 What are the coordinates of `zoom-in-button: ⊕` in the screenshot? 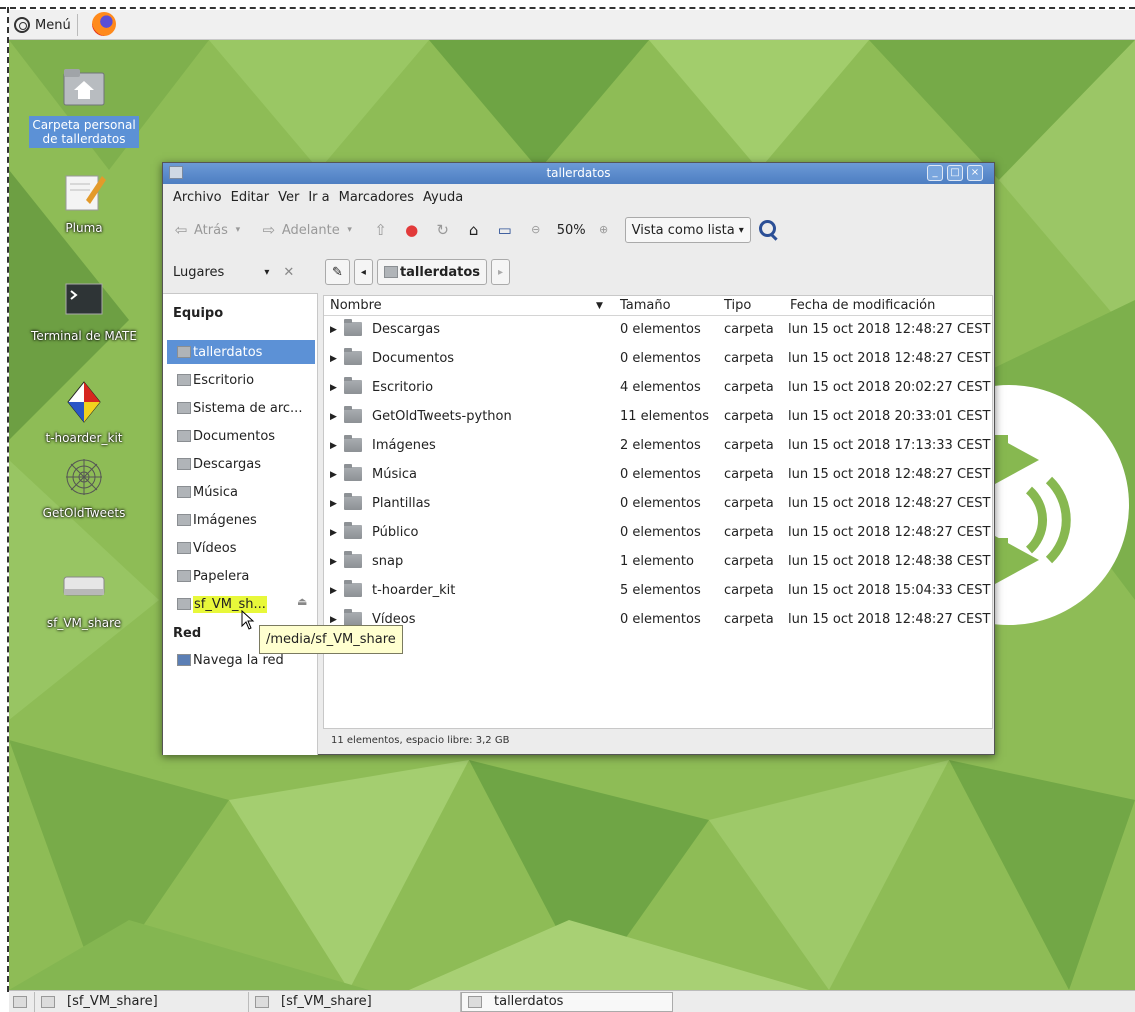 It's located at (605, 230).